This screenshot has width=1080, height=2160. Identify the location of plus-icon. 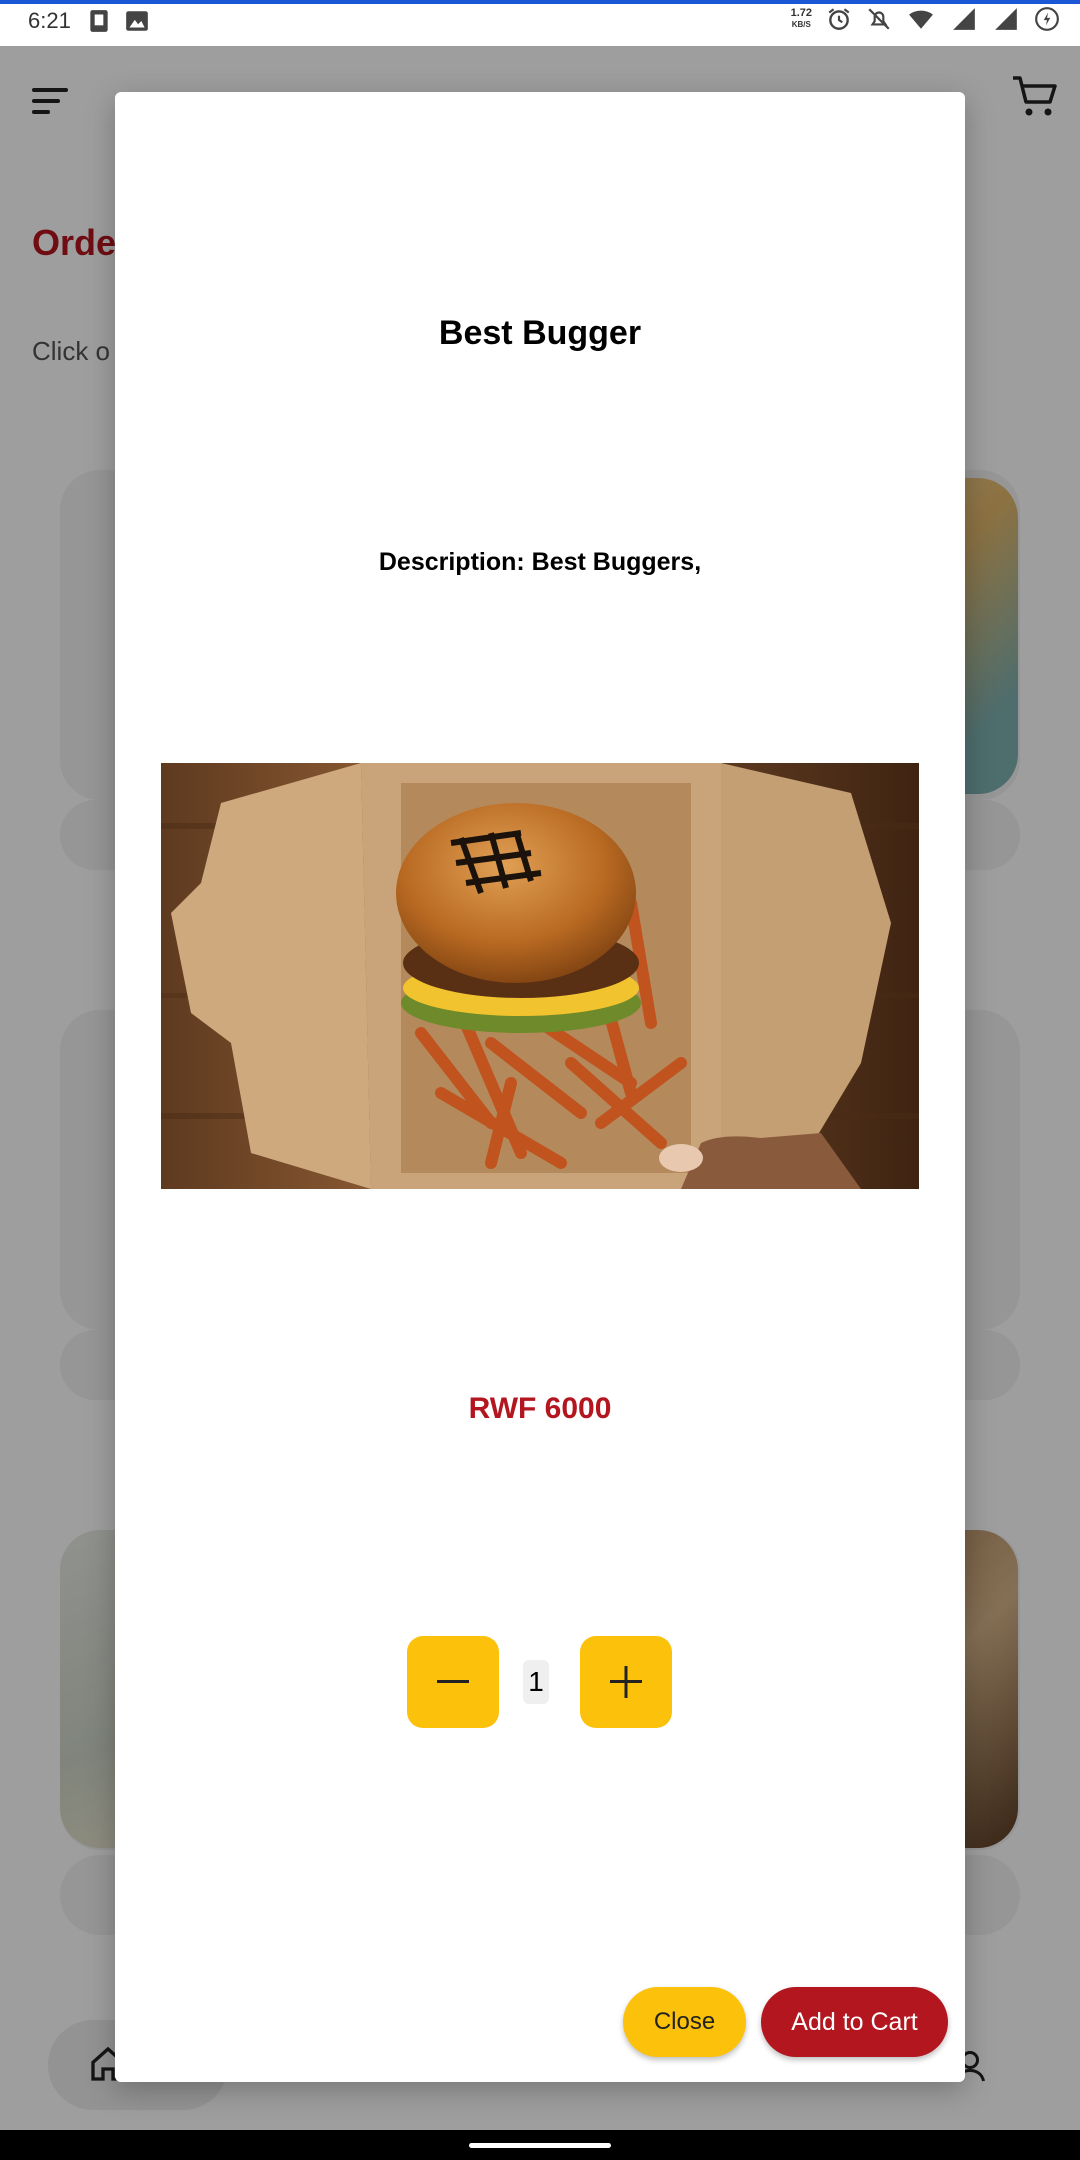
(626, 1682).